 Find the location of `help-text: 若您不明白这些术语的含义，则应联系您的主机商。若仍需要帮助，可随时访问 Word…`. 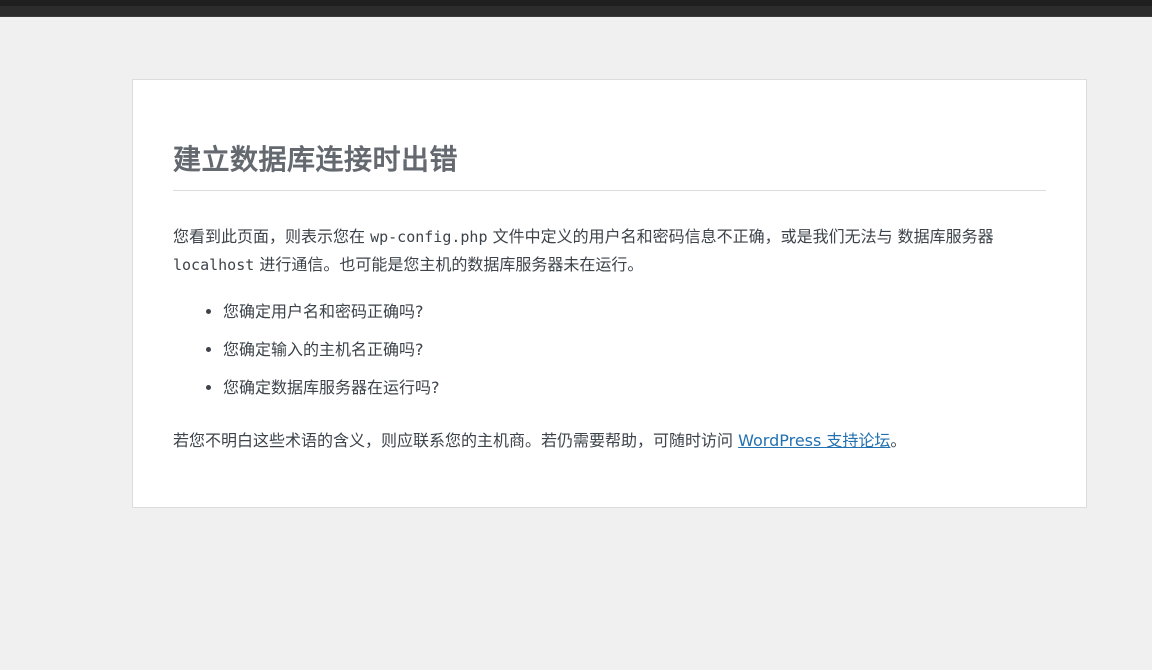

help-text: 若您不明白这些术语的含义，则应联系您的主机商。若仍需要帮助，可随时访问 Word… is located at coordinates (609, 441).